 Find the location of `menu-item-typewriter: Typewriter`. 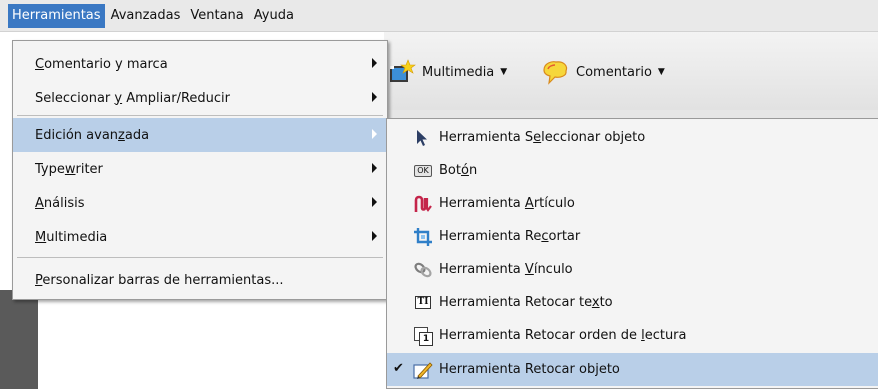

menu-item-typewriter: Typewriter is located at coordinates (200, 169).